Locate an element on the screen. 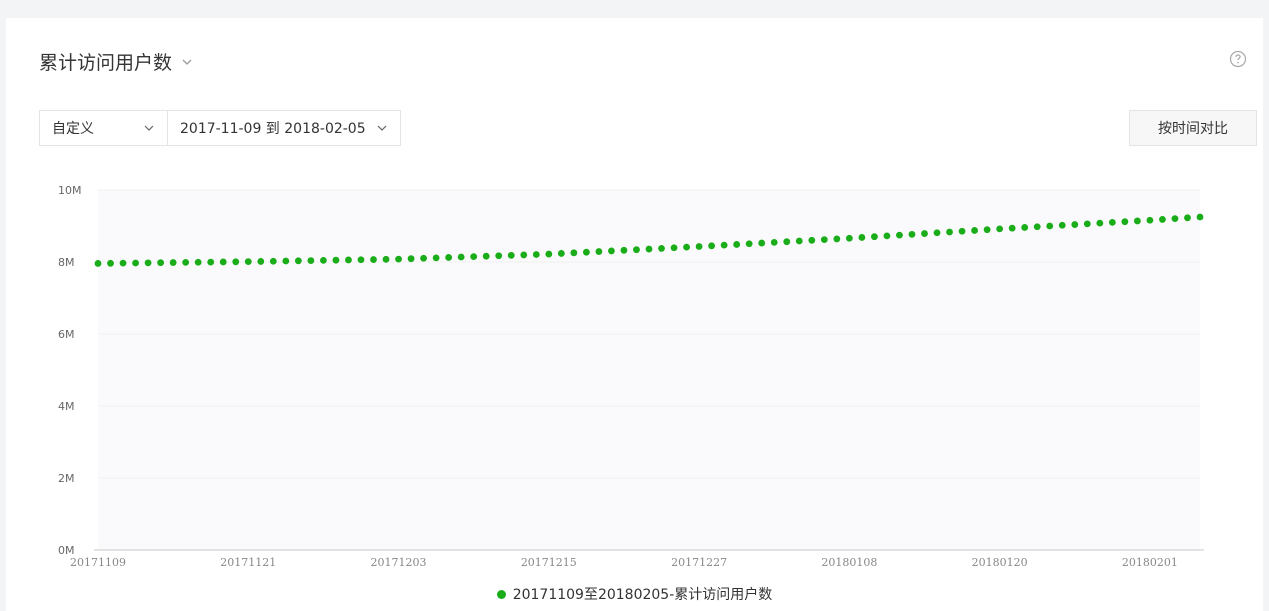 This screenshot has height=611, width=1269. x-tick-label: 20180108 is located at coordinates (849, 562).